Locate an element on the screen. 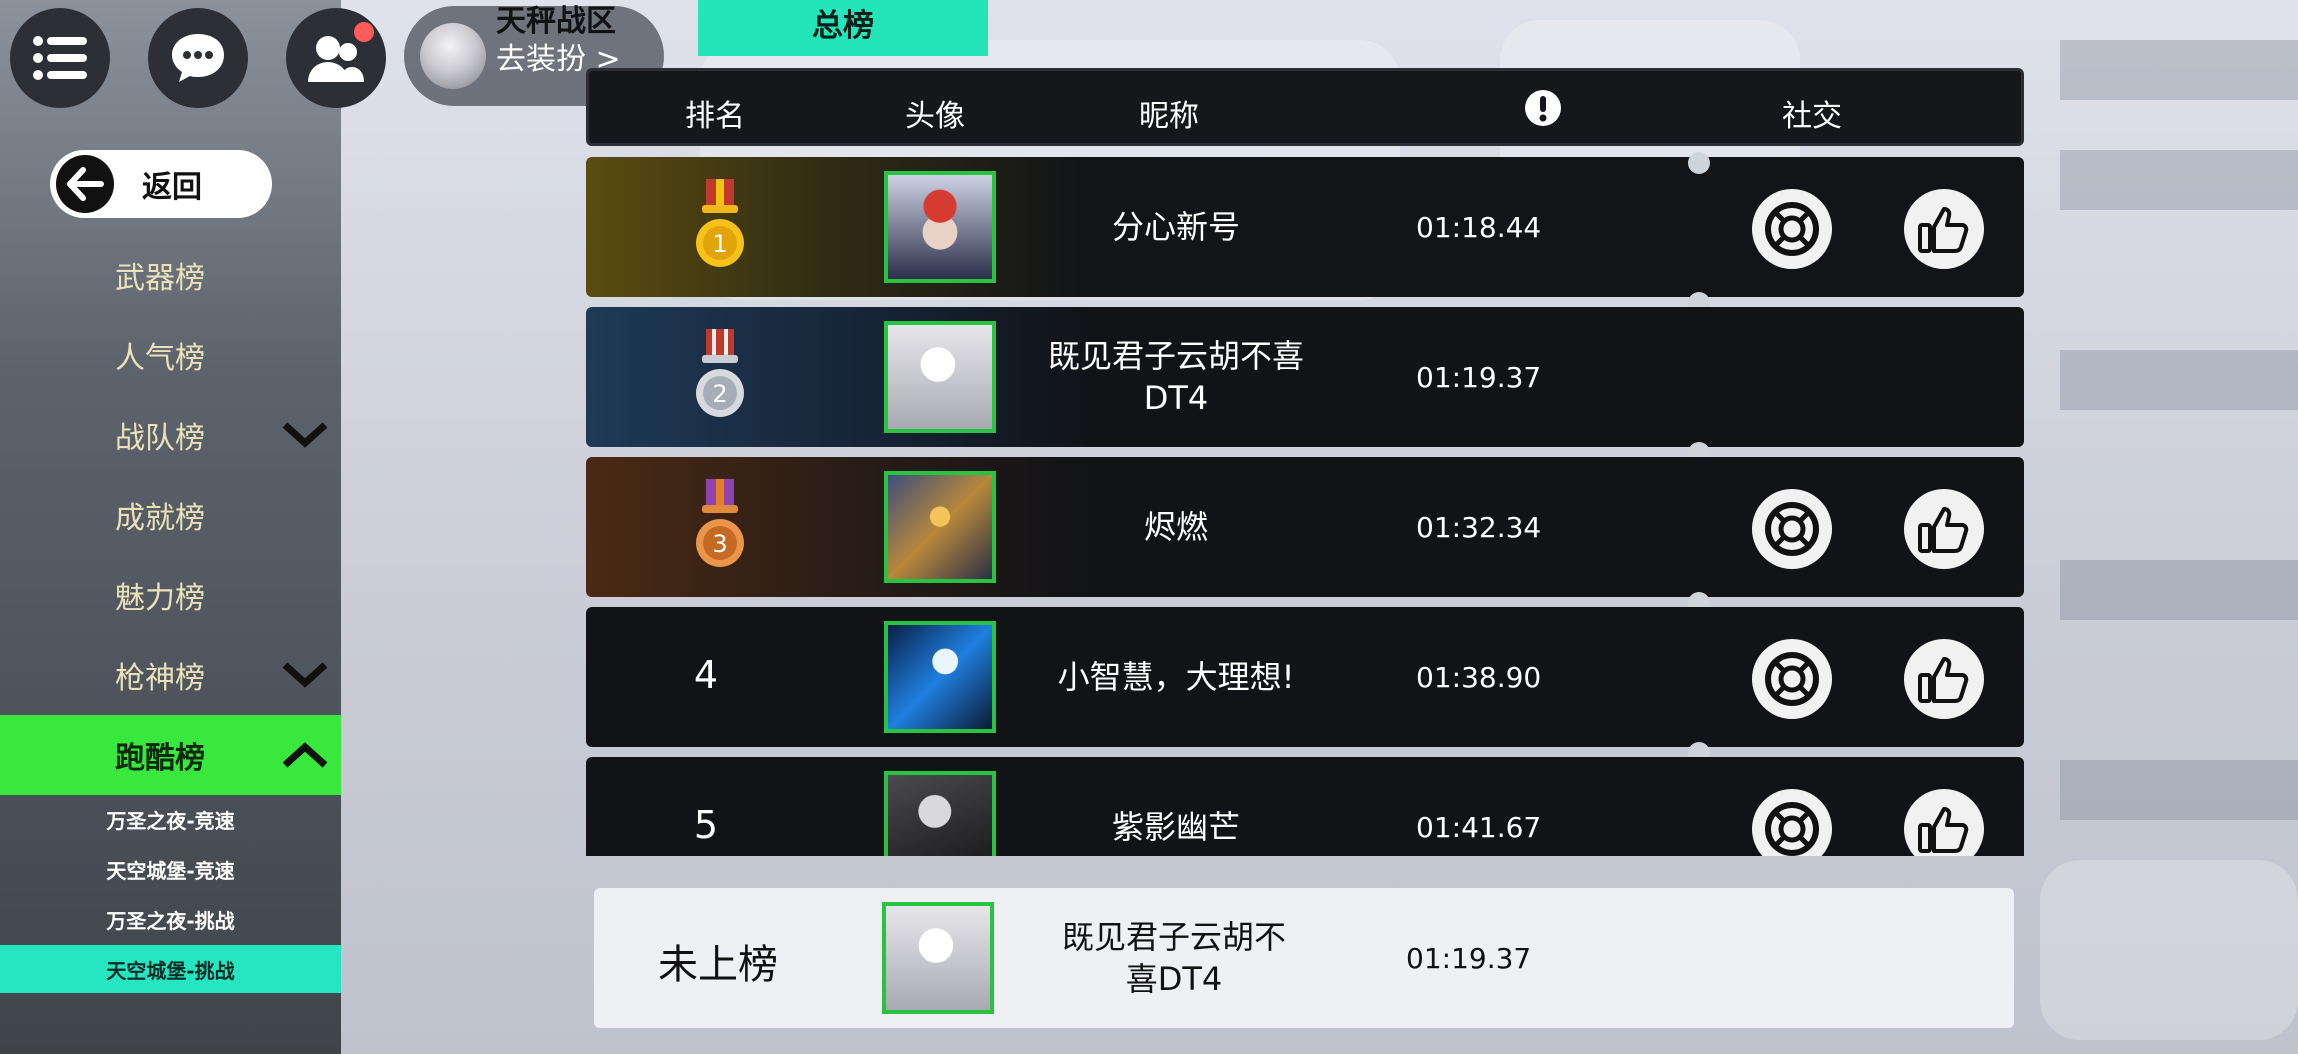  menu-item-label: 枪神榜 is located at coordinates (160, 678).